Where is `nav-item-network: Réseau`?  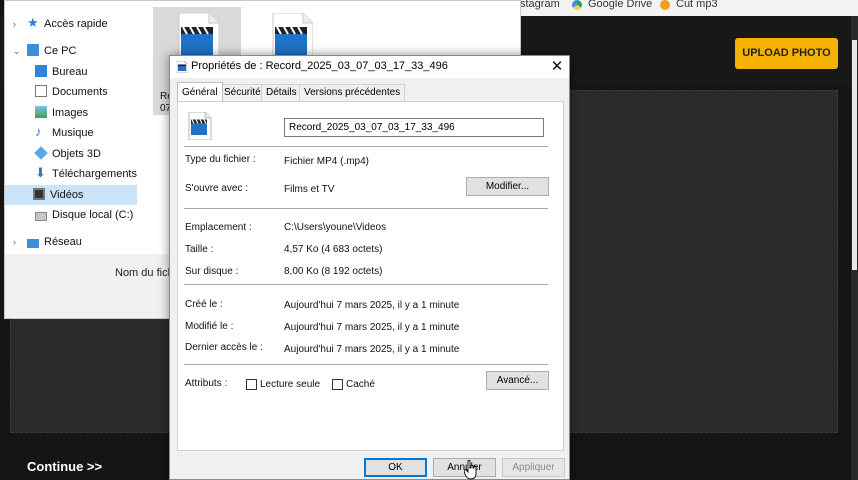 nav-item-network: Réseau is located at coordinates (54, 242).